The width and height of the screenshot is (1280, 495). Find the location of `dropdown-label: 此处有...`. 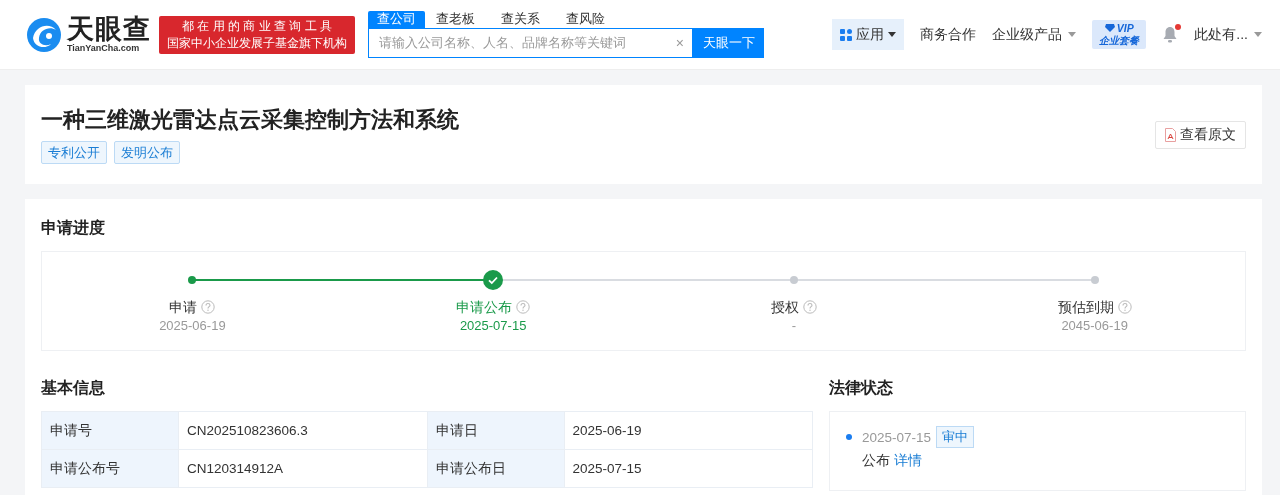

dropdown-label: 此处有... is located at coordinates (1221, 34).